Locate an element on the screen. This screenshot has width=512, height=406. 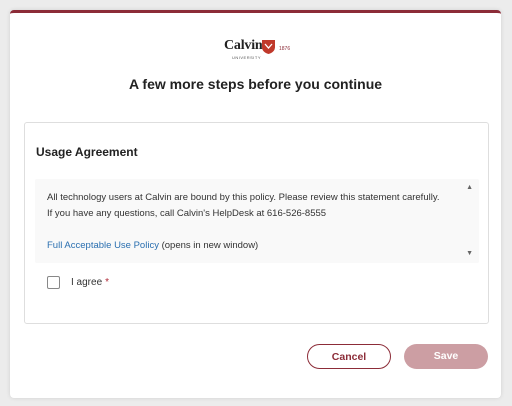
save-button: Save is located at coordinates (446, 356).